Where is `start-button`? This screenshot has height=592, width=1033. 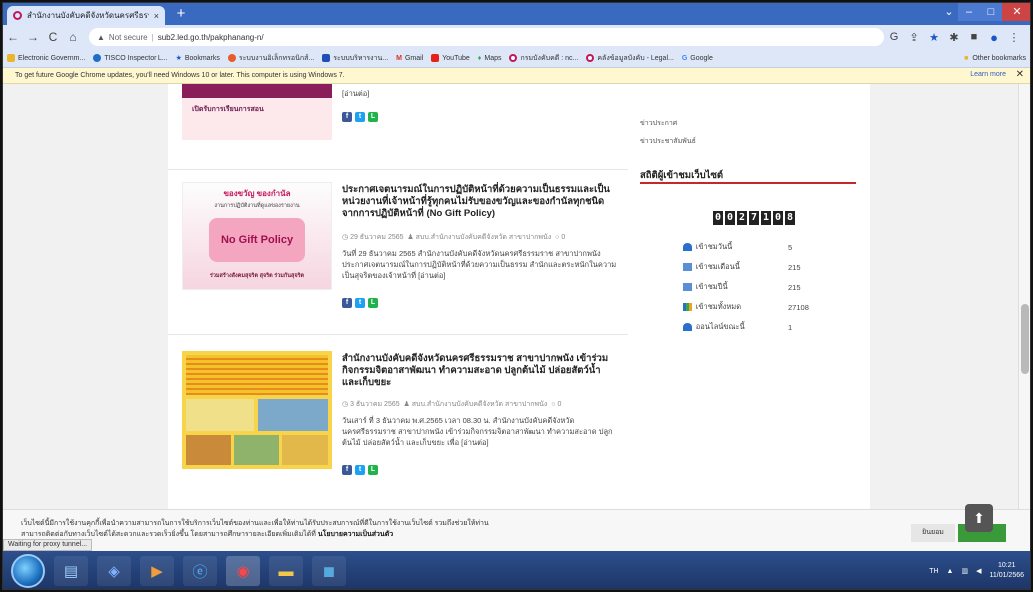
start-button is located at coordinates (28, 571).